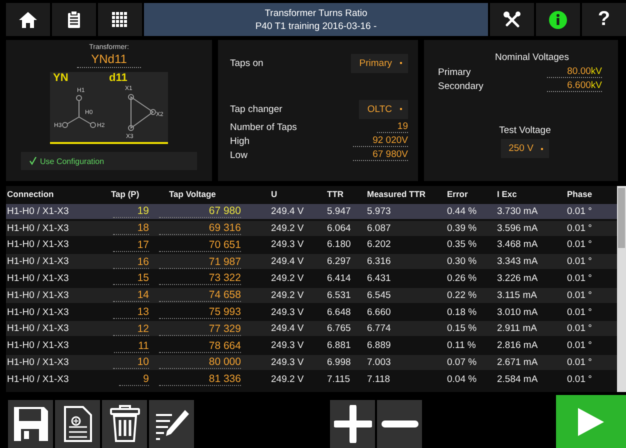 The height and width of the screenshot is (448, 626). What do you see at coordinates (379, 211) in the screenshot?
I see `table-cell-text: 5.973` at bounding box center [379, 211].